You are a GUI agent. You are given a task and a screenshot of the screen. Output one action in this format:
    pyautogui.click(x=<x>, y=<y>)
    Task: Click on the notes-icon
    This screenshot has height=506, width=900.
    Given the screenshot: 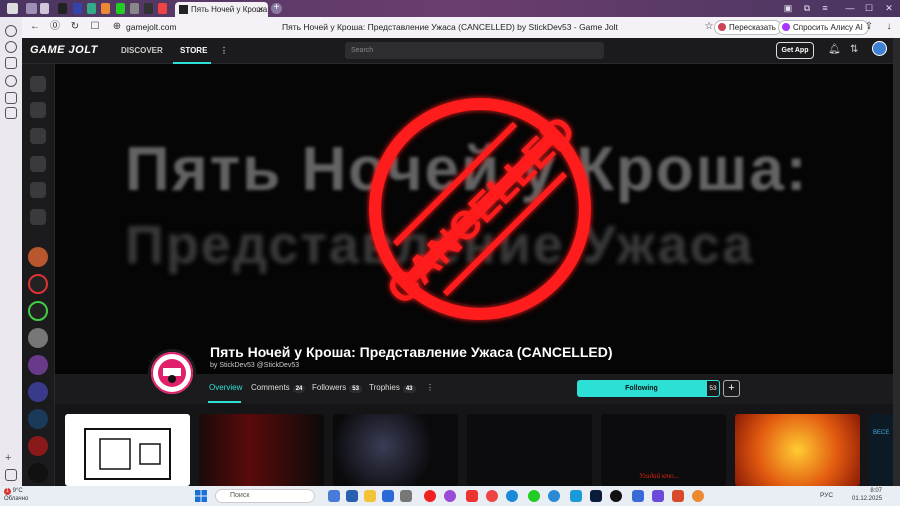 What is the action you would take?
    pyautogui.click(x=11, y=113)
    